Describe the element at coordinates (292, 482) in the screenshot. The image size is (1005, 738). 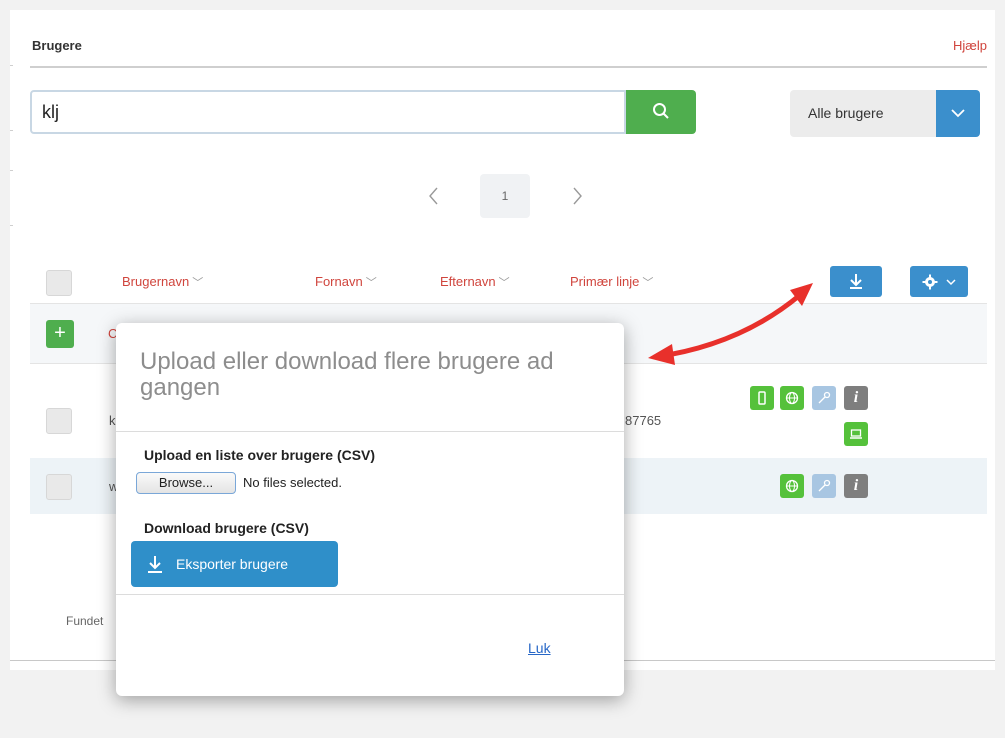
I see `file-status-text: No files selected.` at that location.